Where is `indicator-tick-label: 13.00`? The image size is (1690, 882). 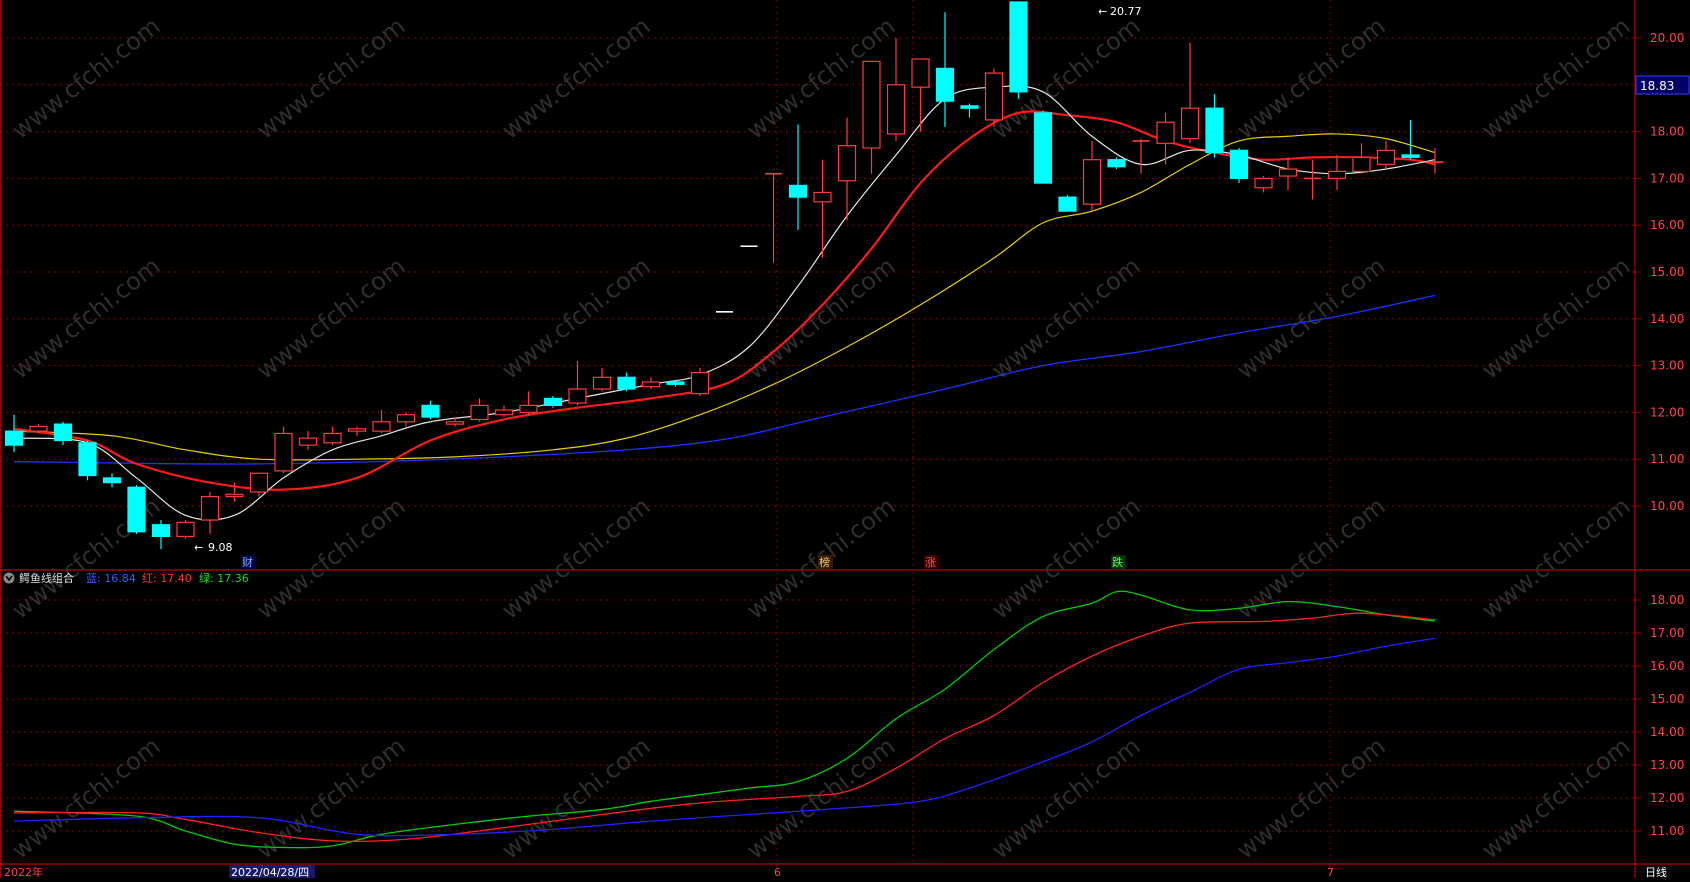
indicator-tick-label: 13.00 is located at coordinates (1667, 765).